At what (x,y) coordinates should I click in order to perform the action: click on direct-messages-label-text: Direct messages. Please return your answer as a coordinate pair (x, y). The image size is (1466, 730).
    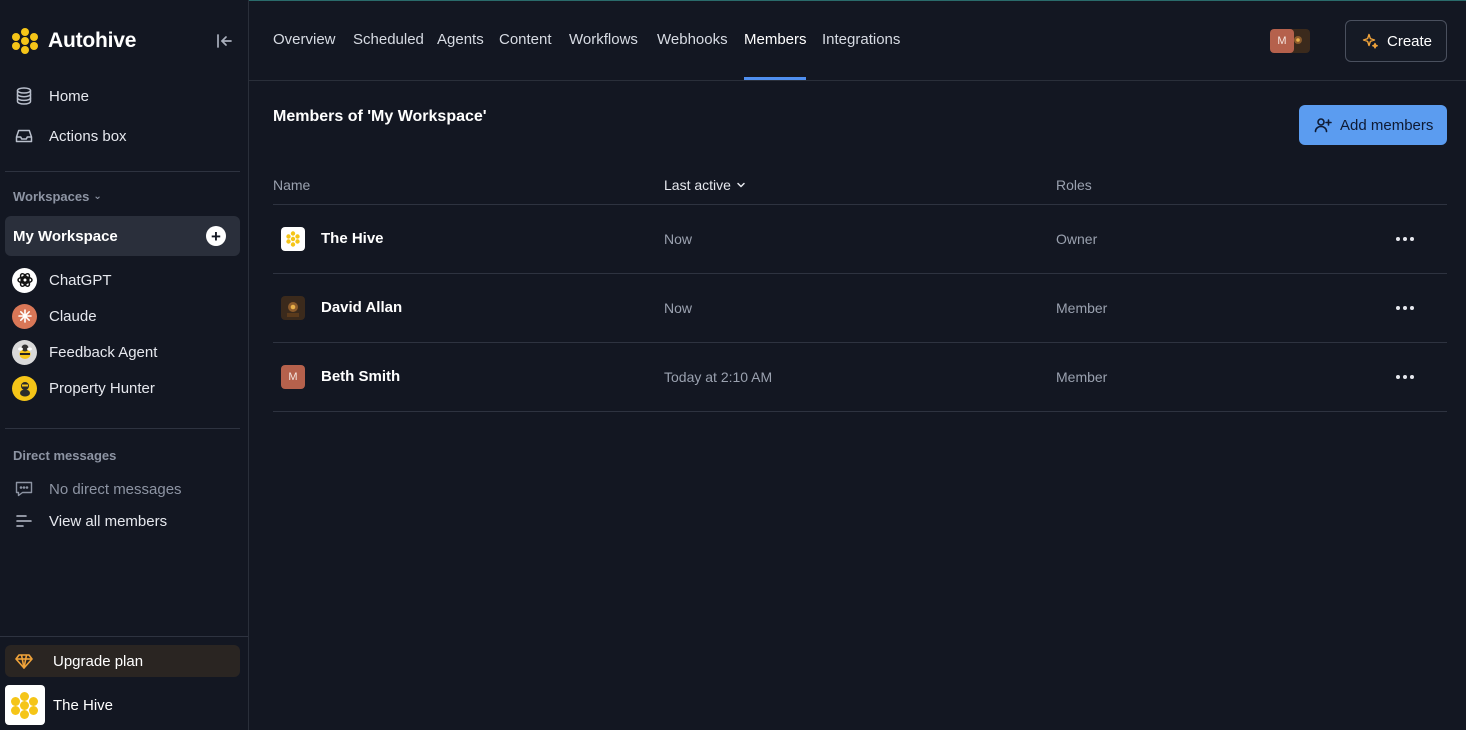
    Looking at the image, I should click on (65, 455).